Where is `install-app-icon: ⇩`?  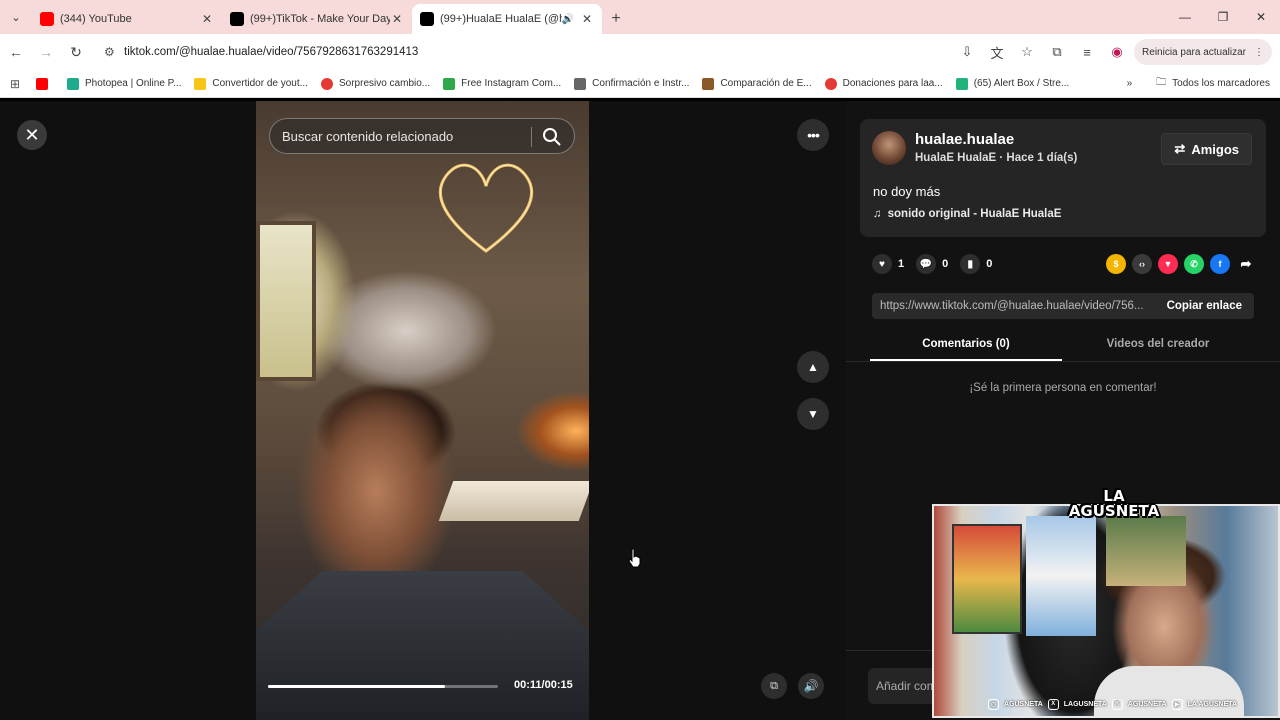
install-app-icon: ⇩ is located at coordinates (967, 52).